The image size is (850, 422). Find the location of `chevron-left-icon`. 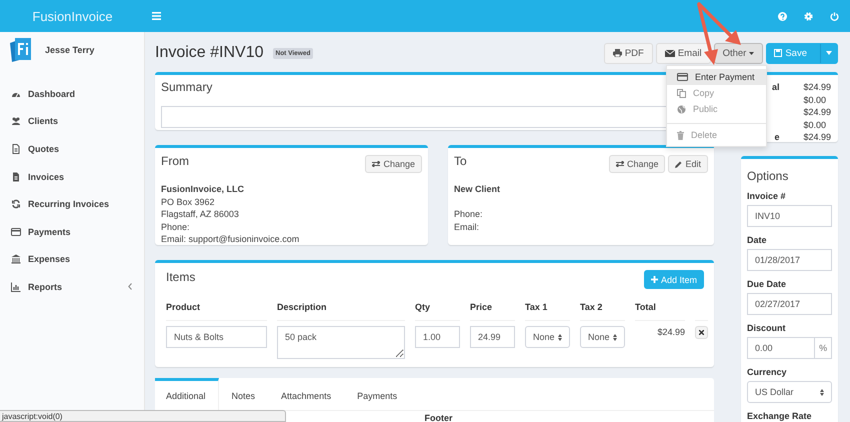

chevron-left-icon is located at coordinates (130, 286).